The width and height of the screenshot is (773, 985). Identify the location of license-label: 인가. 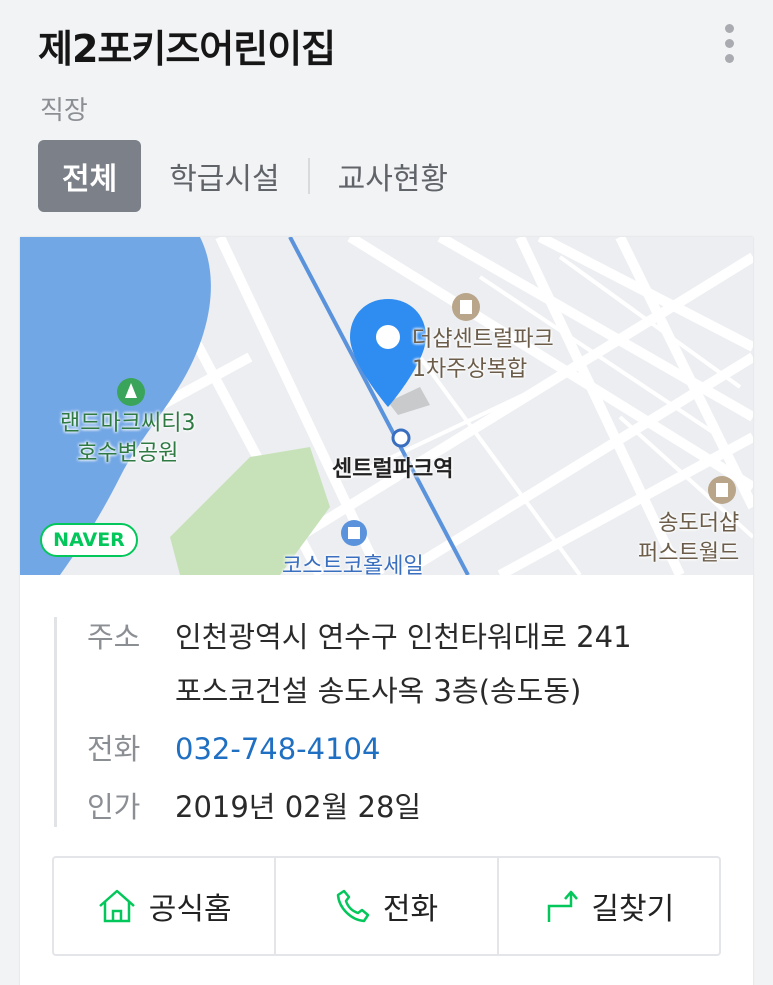
(114, 807).